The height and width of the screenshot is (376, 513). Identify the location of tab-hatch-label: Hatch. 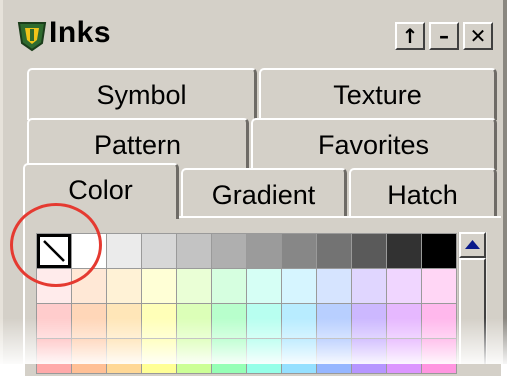
(422, 194).